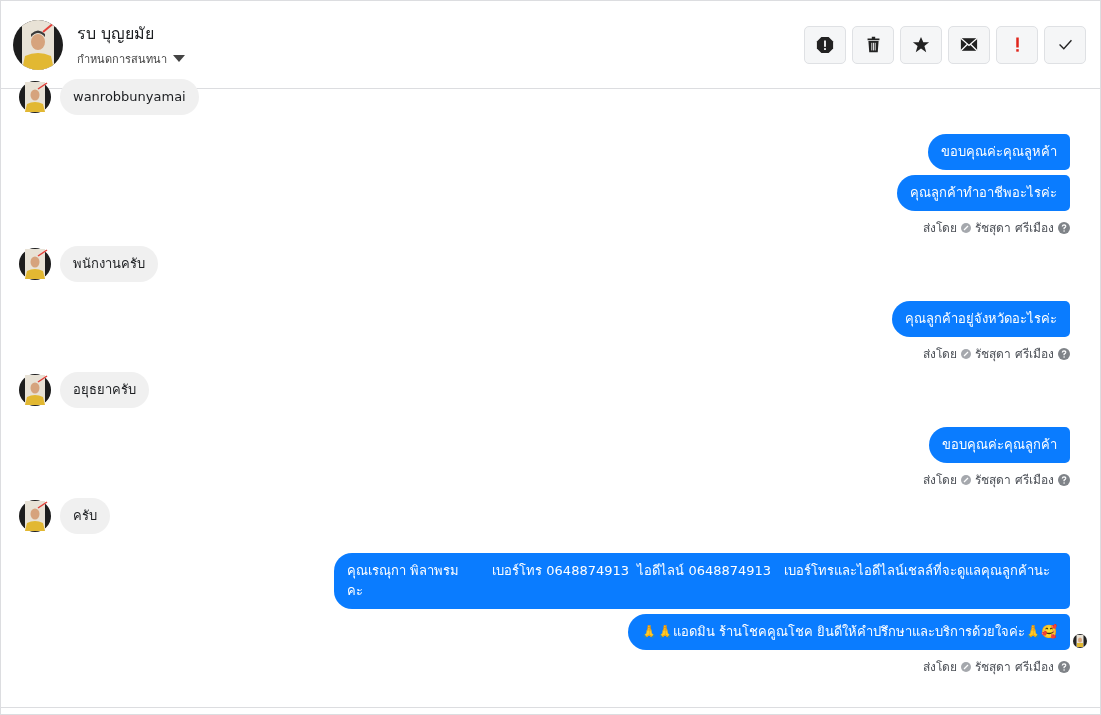  I want to click on message-bubble: คุณลูกค้าอยู่จังหวัดอะไรค่ะ, so click(981, 319).